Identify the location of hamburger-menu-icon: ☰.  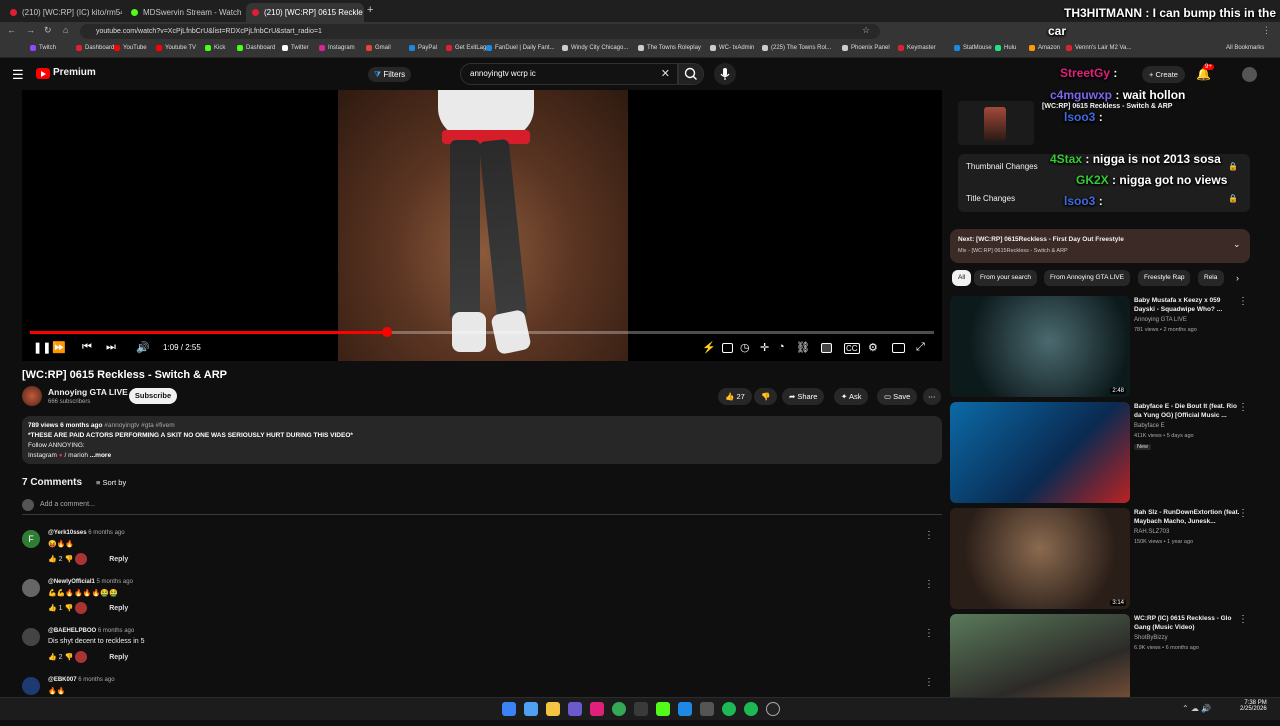
(18, 75).